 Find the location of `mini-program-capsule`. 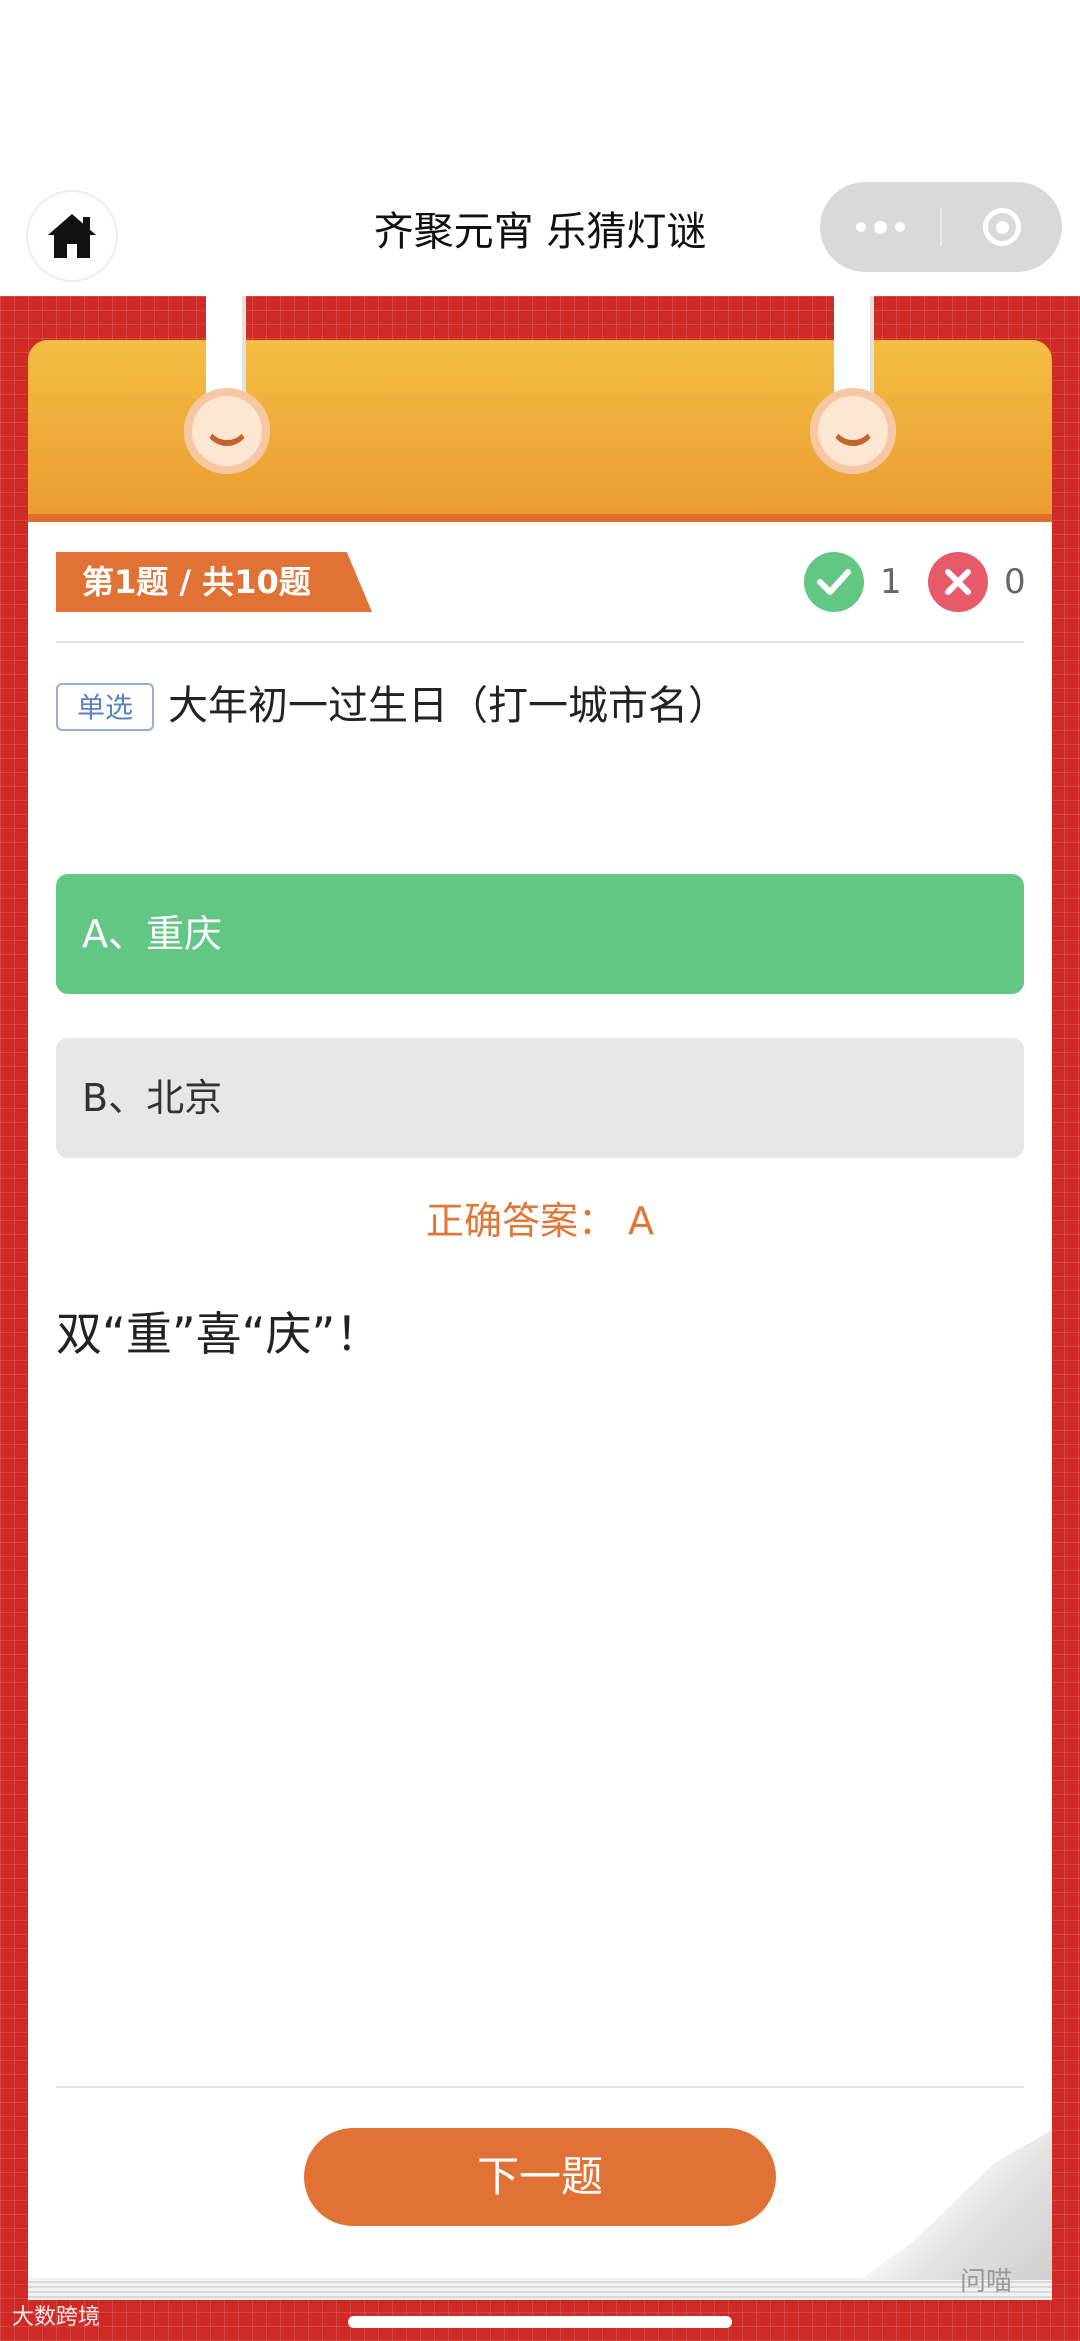

mini-program-capsule is located at coordinates (941, 227).